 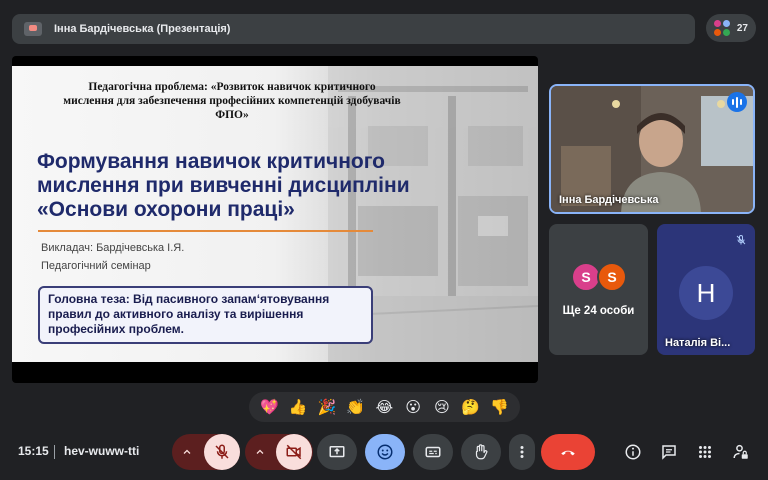 I want to click on participant-count: 27, so click(x=742, y=28).